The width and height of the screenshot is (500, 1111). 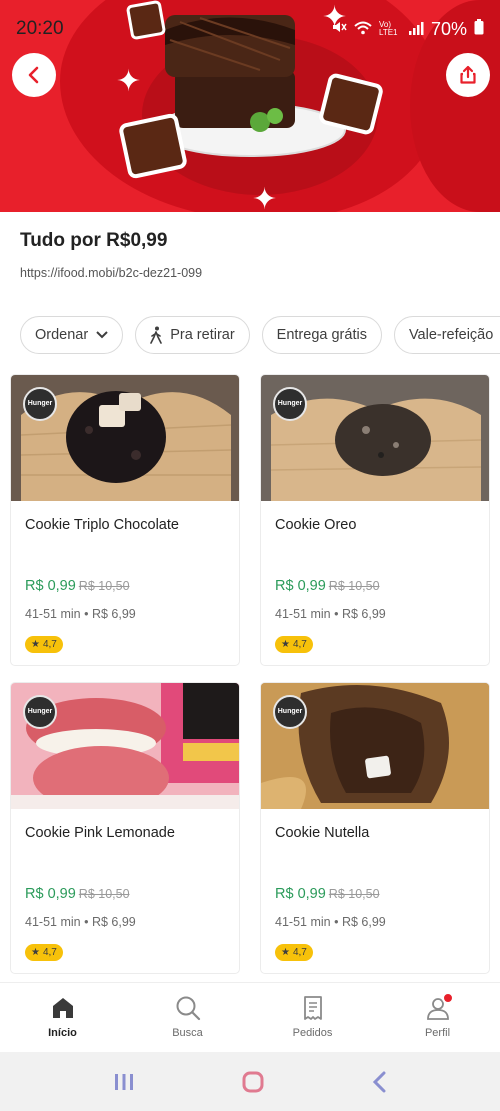 What do you see at coordinates (416, 29) in the screenshot?
I see `signal-icon` at bounding box center [416, 29].